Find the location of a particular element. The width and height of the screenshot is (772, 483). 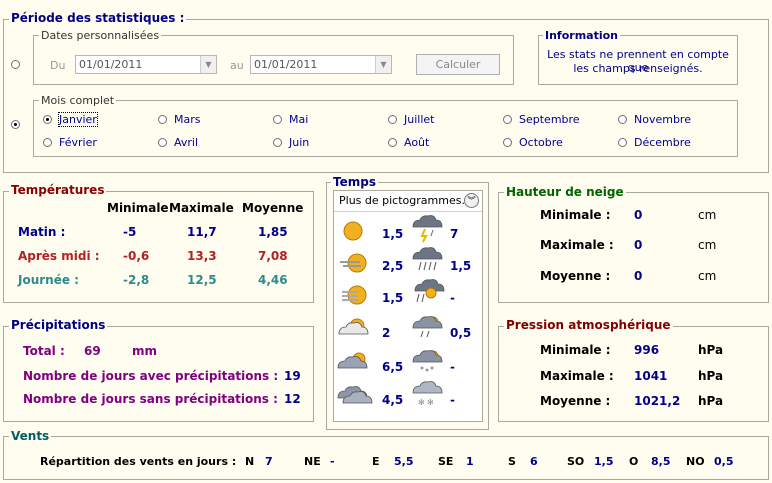

temps-right-value: - is located at coordinates (452, 400).